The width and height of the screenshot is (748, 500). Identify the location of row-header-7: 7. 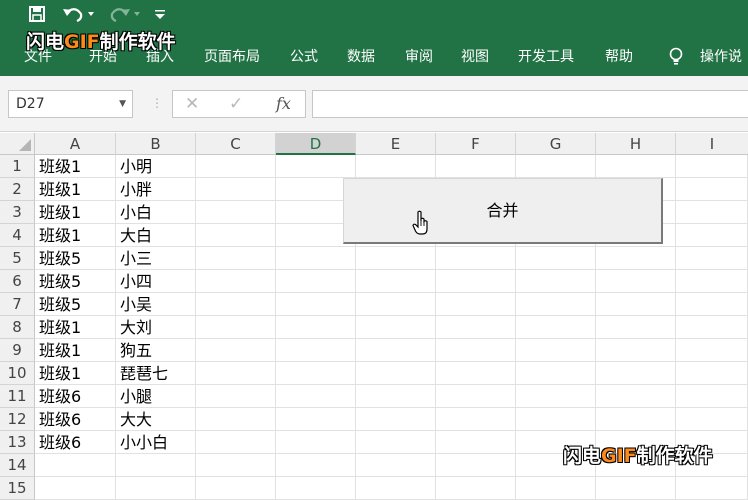
(17, 304).